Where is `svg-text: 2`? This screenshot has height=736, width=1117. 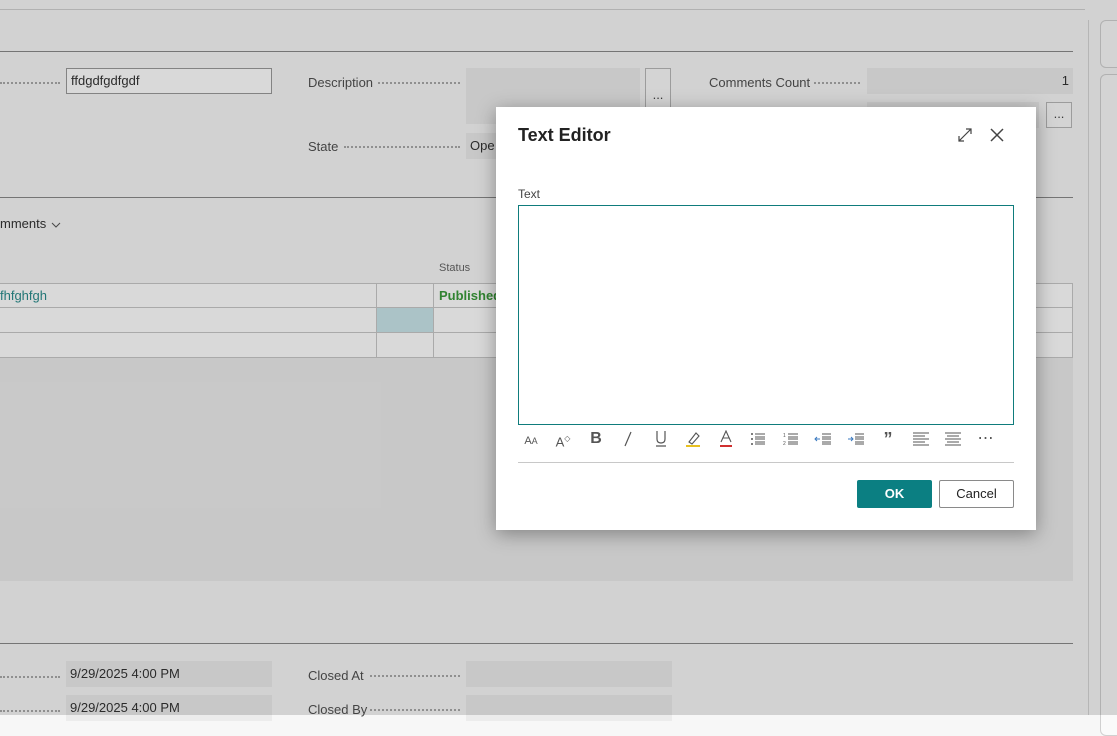 svg-text: 2 is located at coordinates (784, 443).